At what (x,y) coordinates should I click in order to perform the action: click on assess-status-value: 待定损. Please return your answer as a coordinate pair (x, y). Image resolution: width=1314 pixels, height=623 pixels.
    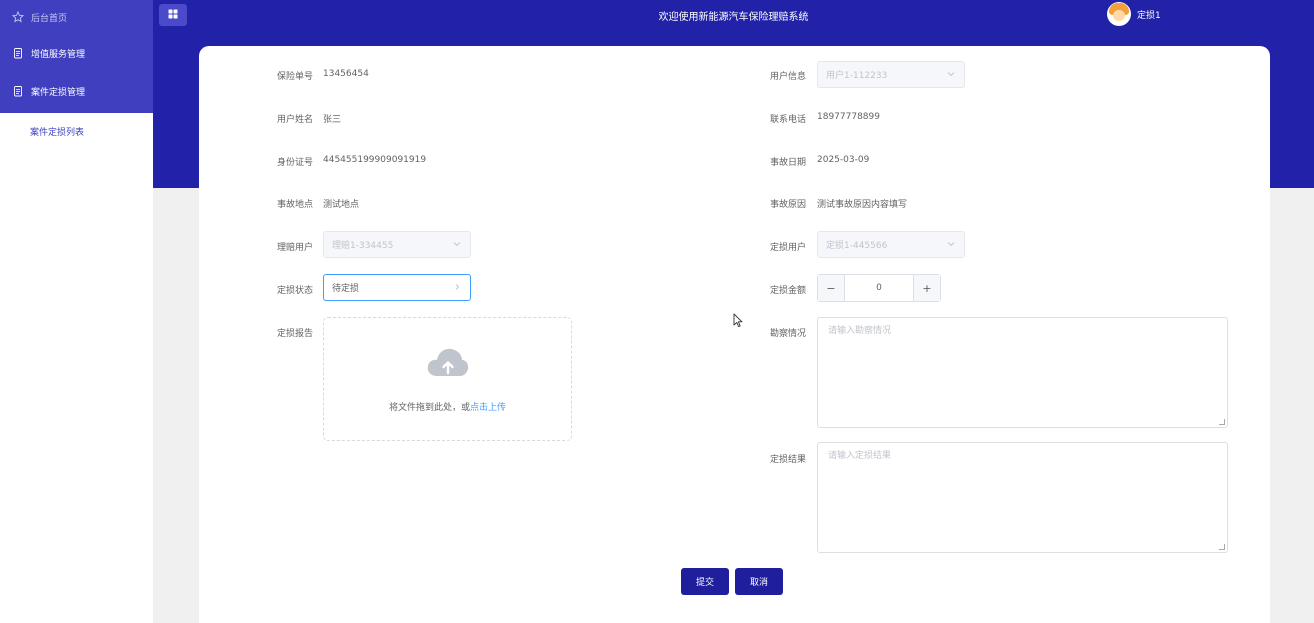
    Looking at the image, I should click on (346, 289).